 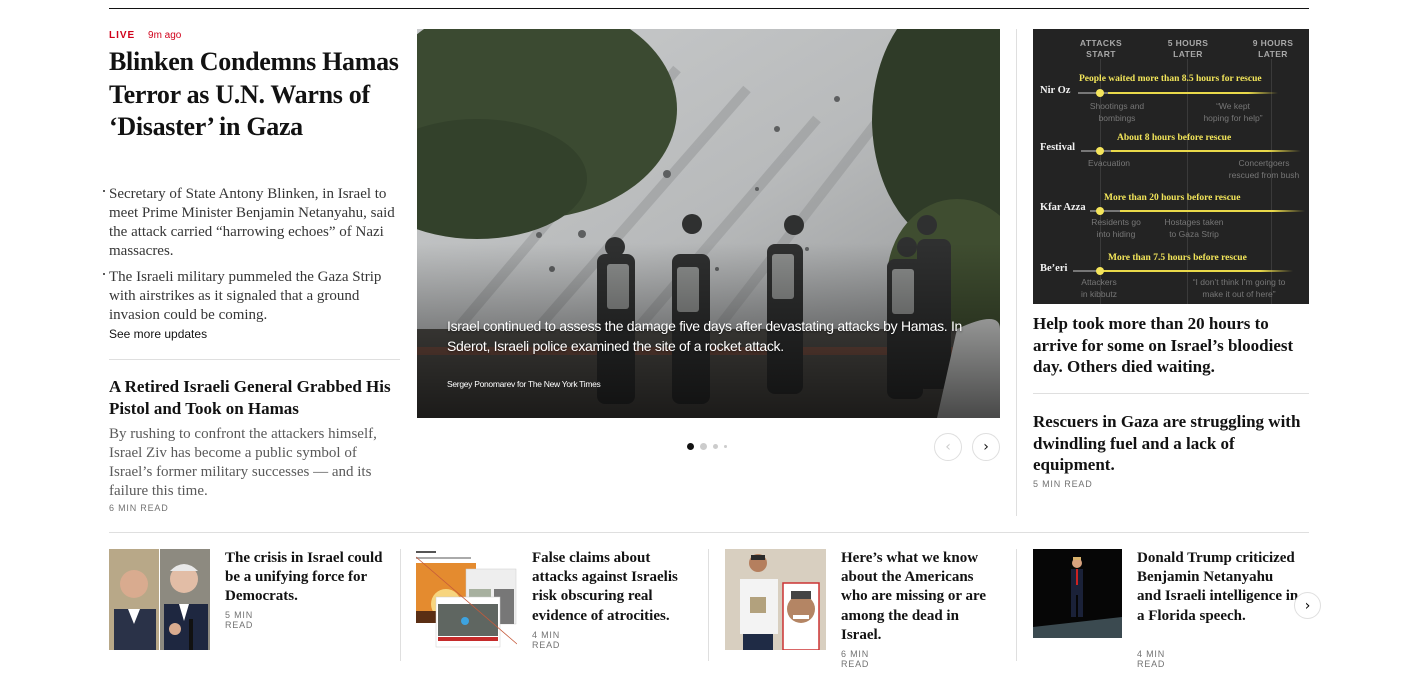 I want to click on slide-indicator, so click(x=707, y=446).